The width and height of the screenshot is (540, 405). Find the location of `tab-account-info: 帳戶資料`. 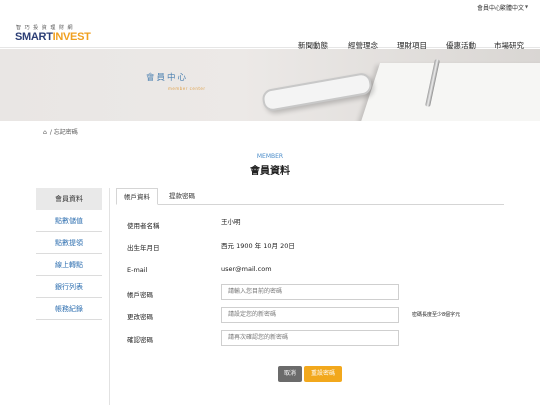

tab-account-info: 帳戶資料 is located at coordinates (137, 196).